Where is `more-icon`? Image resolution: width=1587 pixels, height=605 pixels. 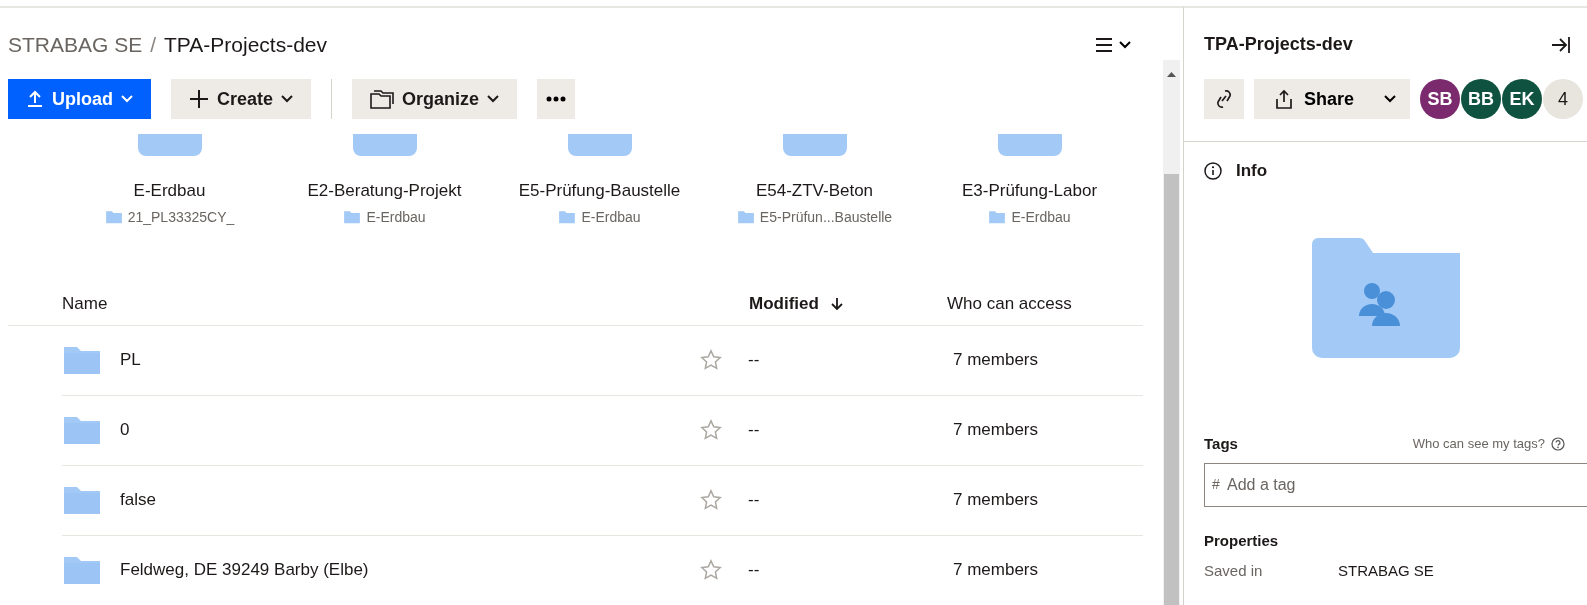
more-icon is located at coordinates (556, 99).